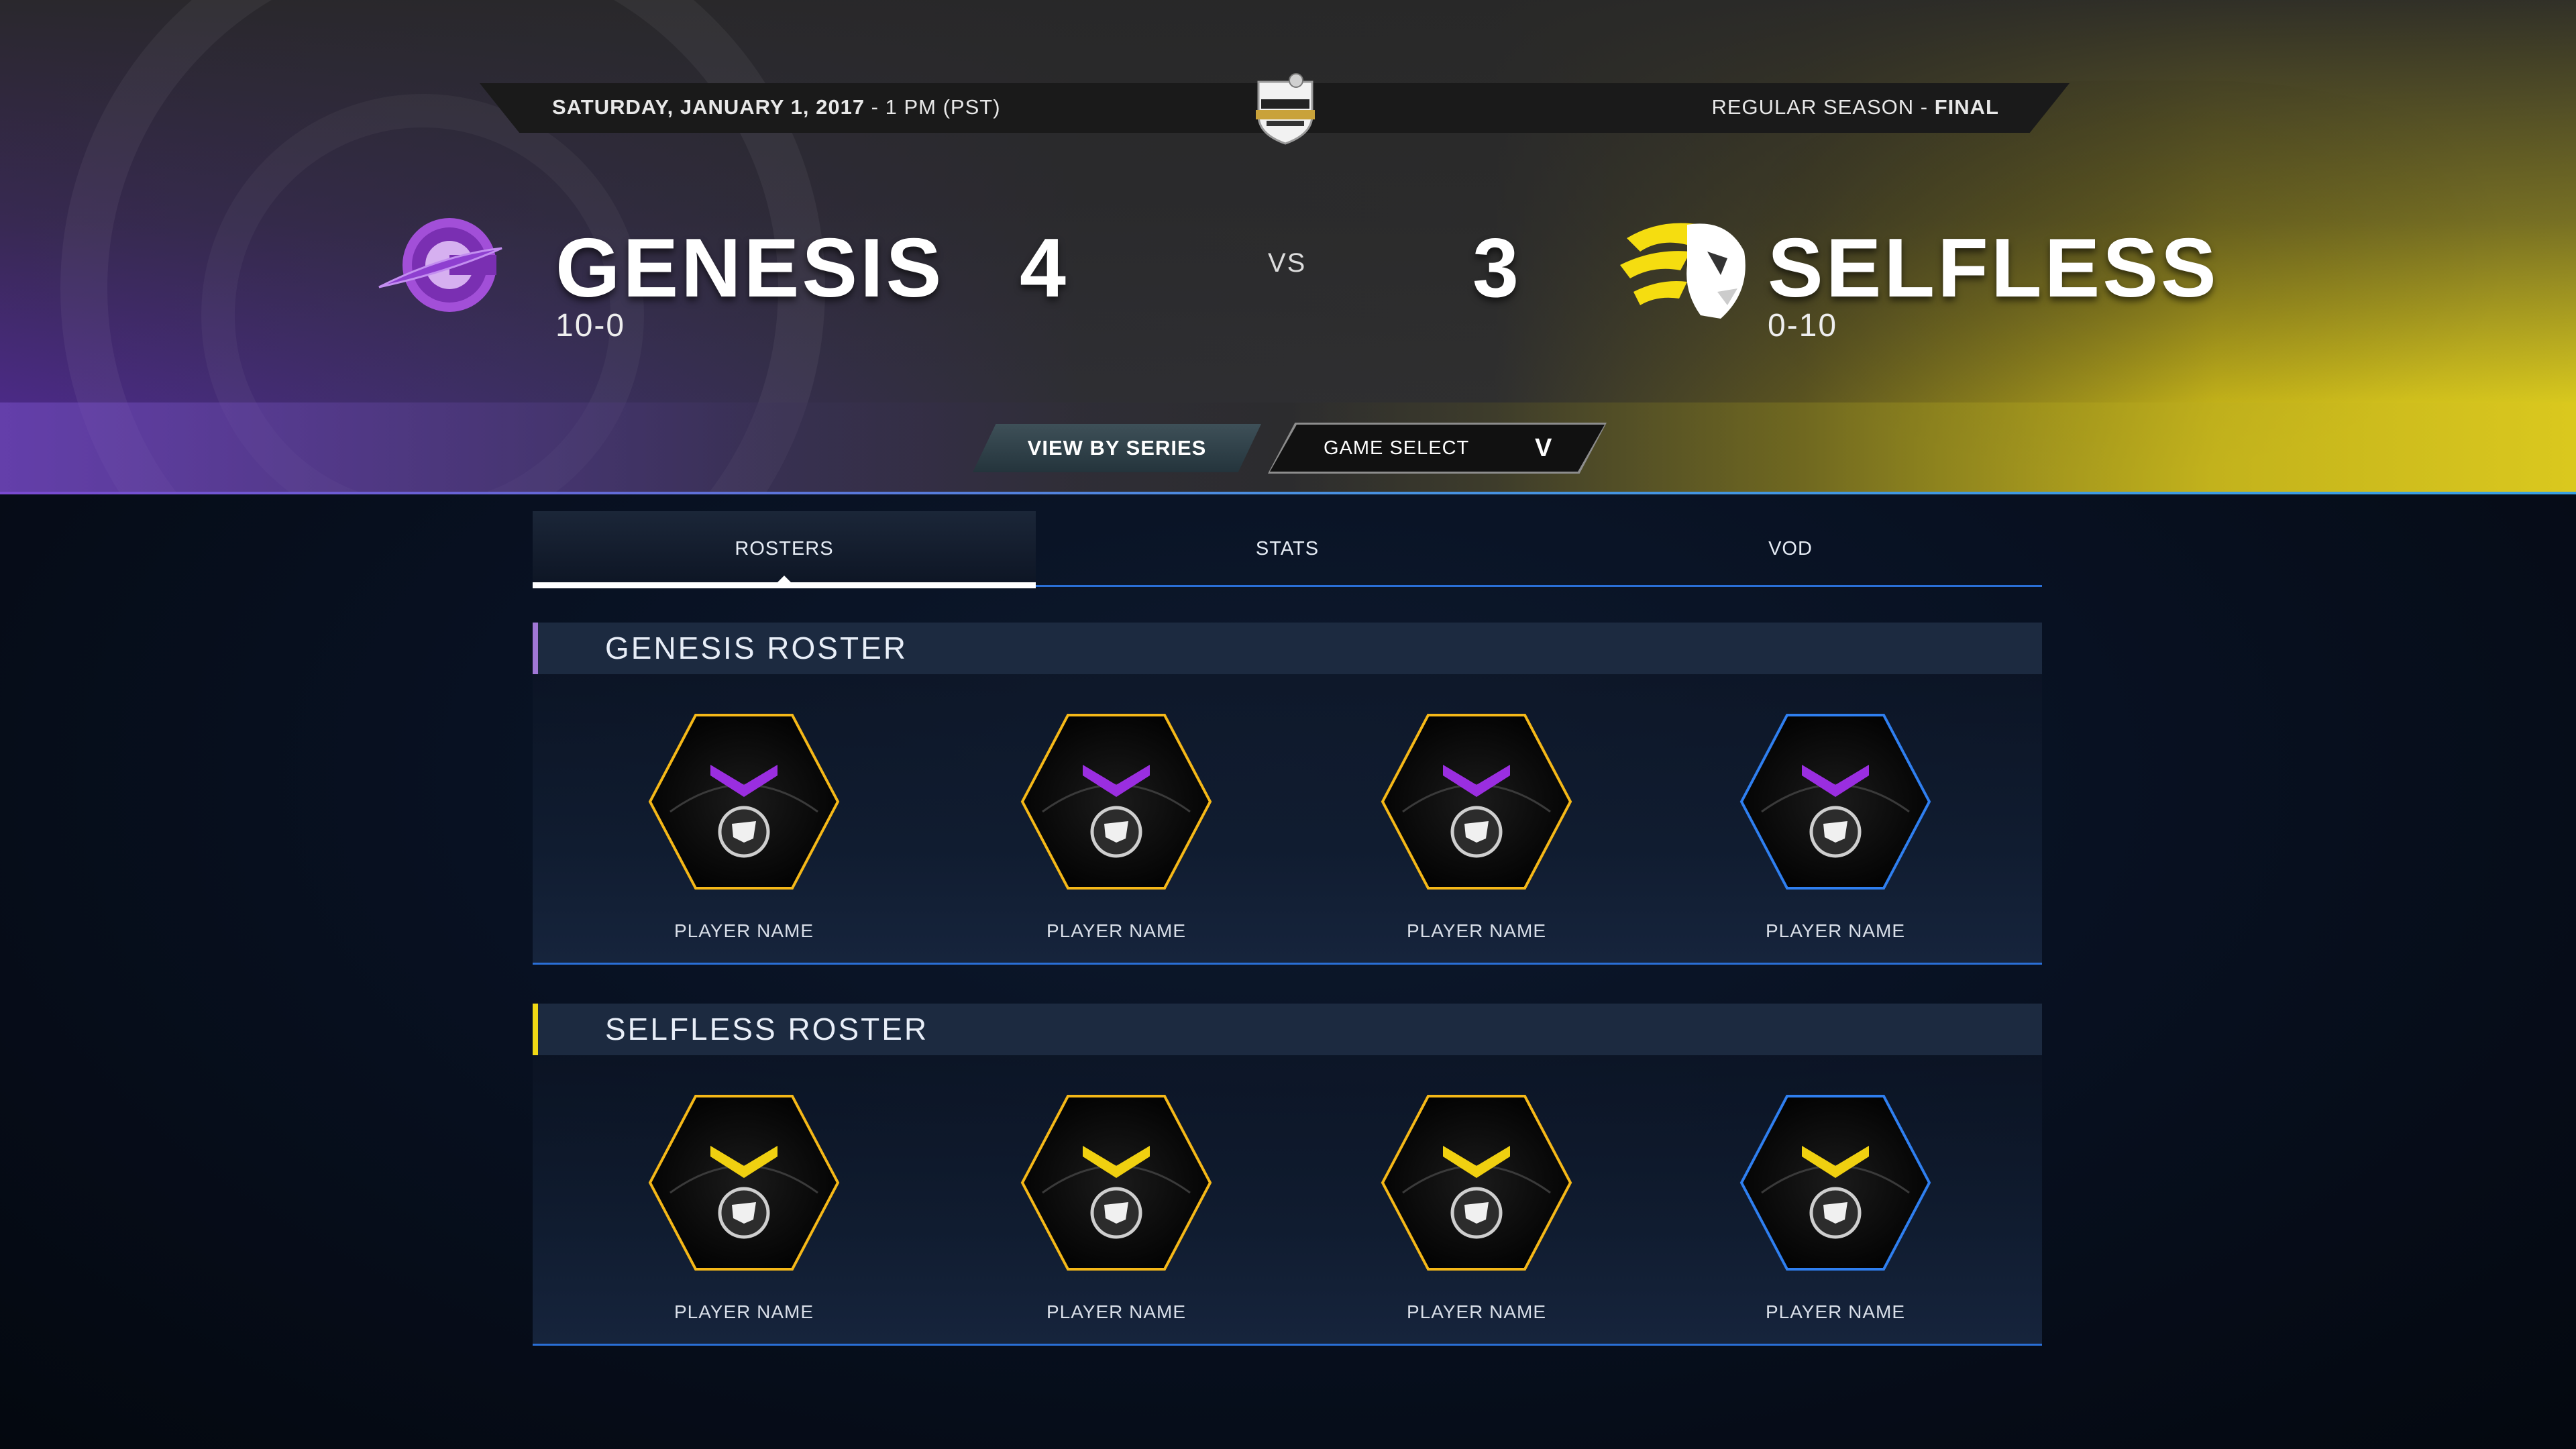  I want to click on tab-active-caret, so click(784, 579).